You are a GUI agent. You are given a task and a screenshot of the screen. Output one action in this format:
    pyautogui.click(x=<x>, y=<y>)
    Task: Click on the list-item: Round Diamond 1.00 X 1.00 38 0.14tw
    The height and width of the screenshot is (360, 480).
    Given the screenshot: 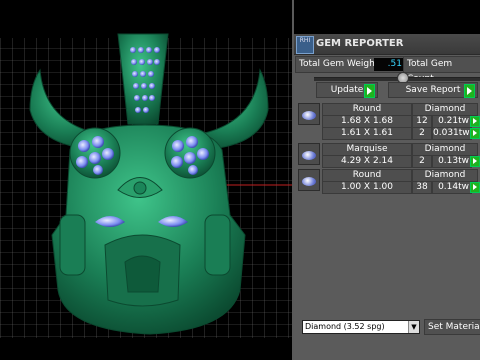 What is the action you would take?
    pyautogui.click(x=388, y=180)
    